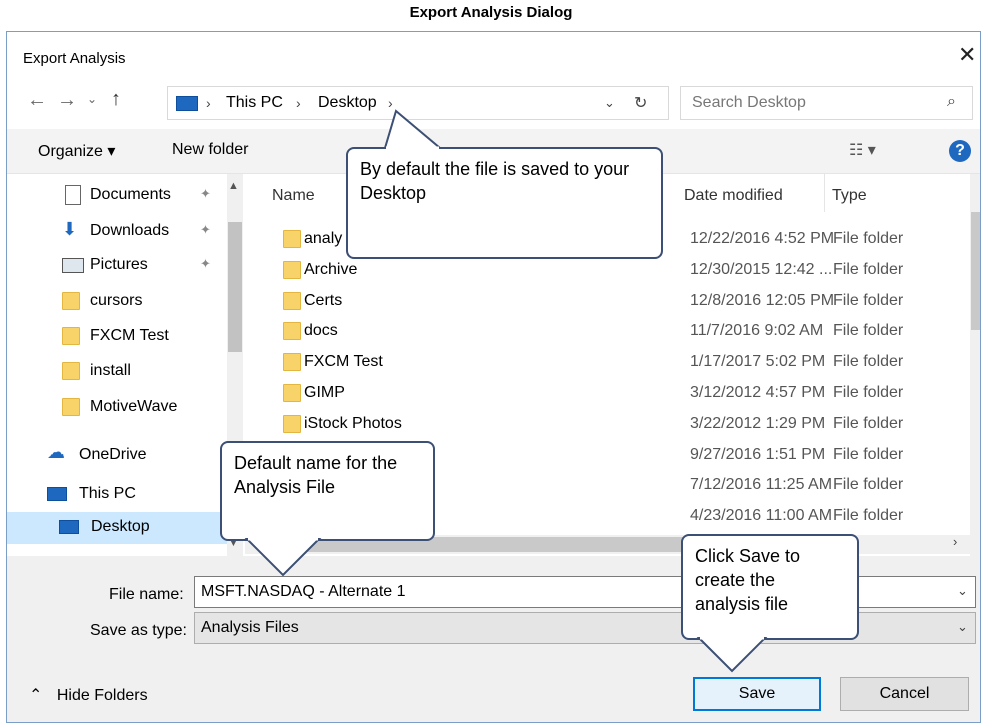  I want to click on nav-item: cursors, so click(126, 302).